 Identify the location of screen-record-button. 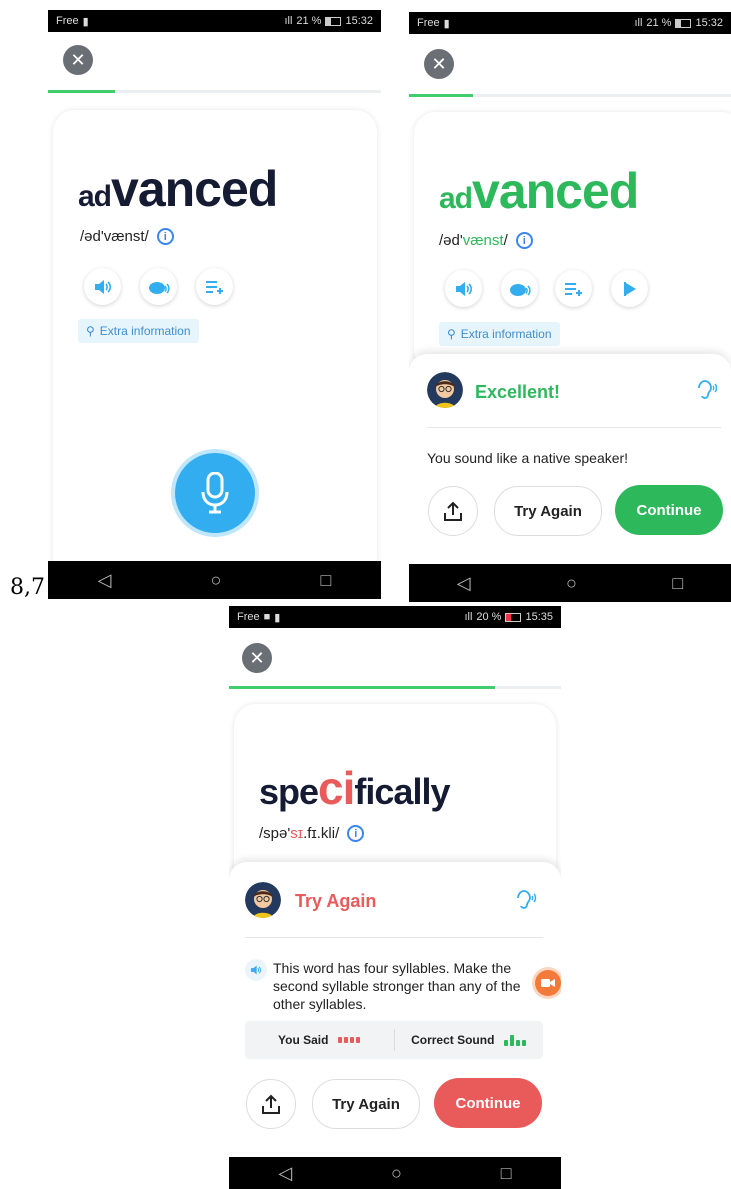
(548, 983).